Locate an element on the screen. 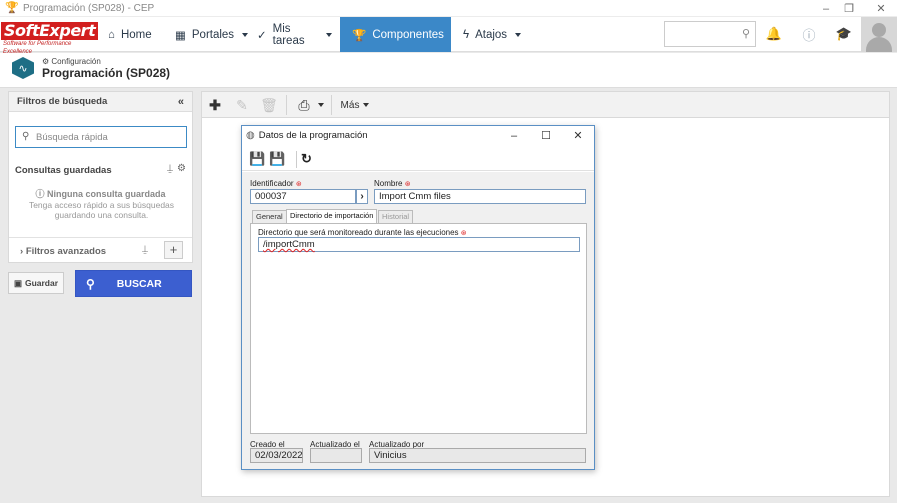 The image size is (897, 503). graduation-cap-icon: 🎓 is located at coordinates (844, 34).